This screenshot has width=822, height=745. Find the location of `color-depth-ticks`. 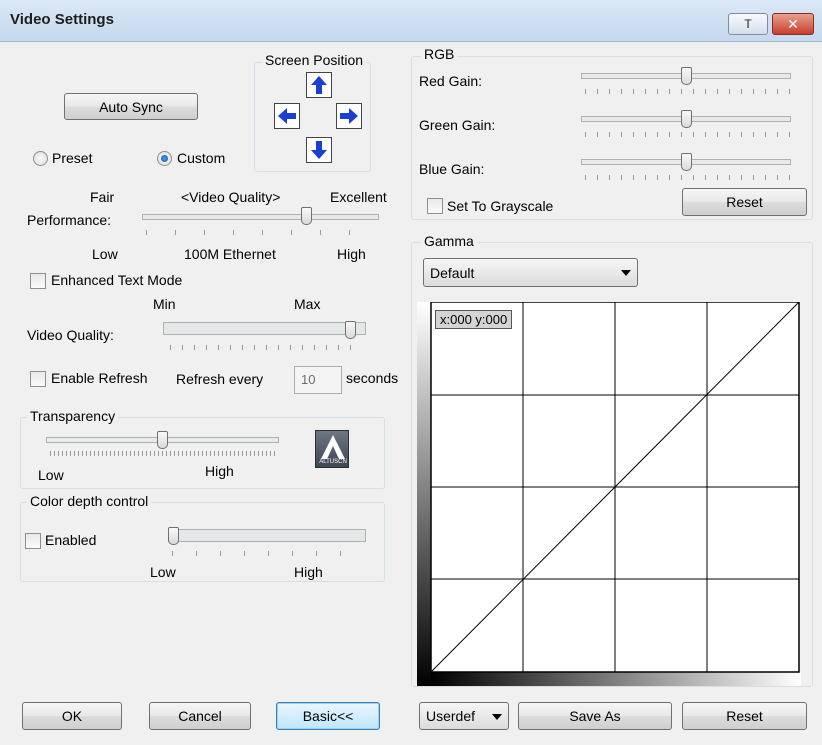

color-depth-ticks is located at coordinates (267, 553).